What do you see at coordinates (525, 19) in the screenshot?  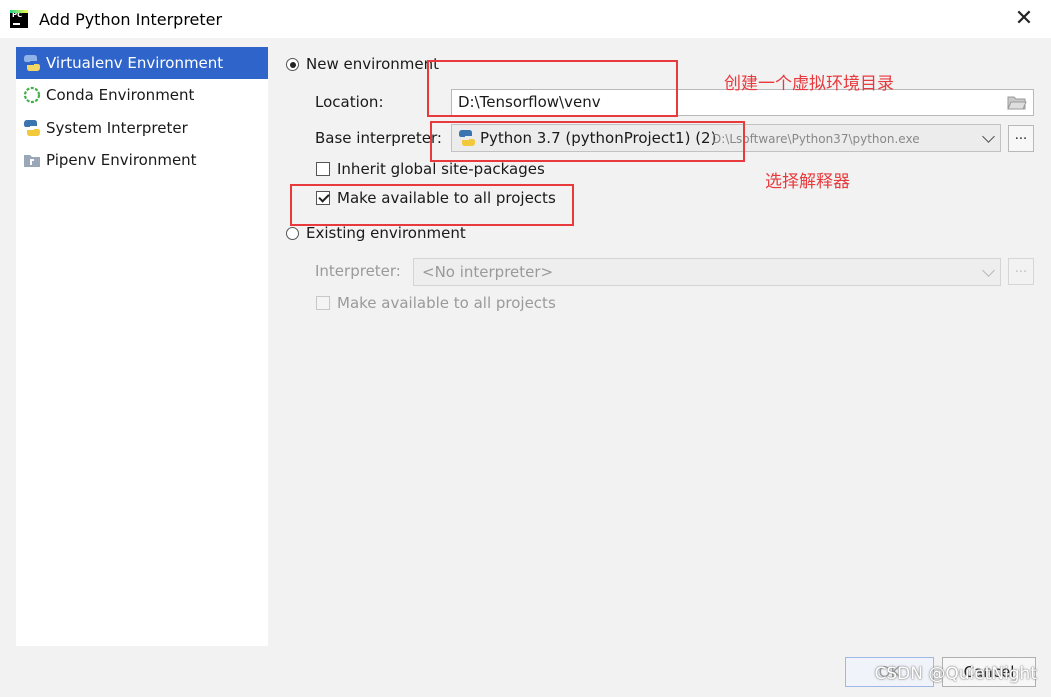 I see `title-bar: PC Add Python Interpreter ✕` at bounding box center [525, 19].